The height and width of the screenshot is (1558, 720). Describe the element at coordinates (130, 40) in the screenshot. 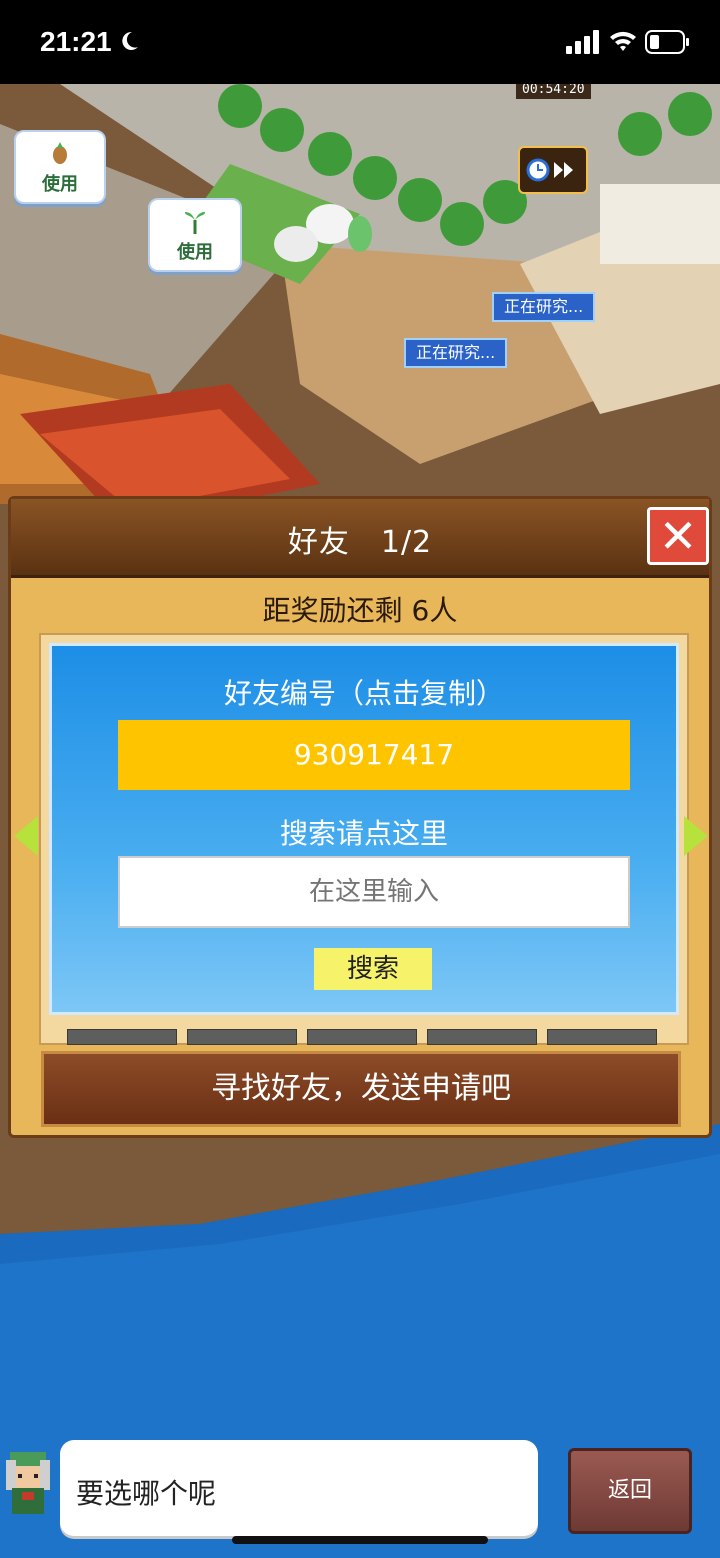

I see `moon-icon` at that location.